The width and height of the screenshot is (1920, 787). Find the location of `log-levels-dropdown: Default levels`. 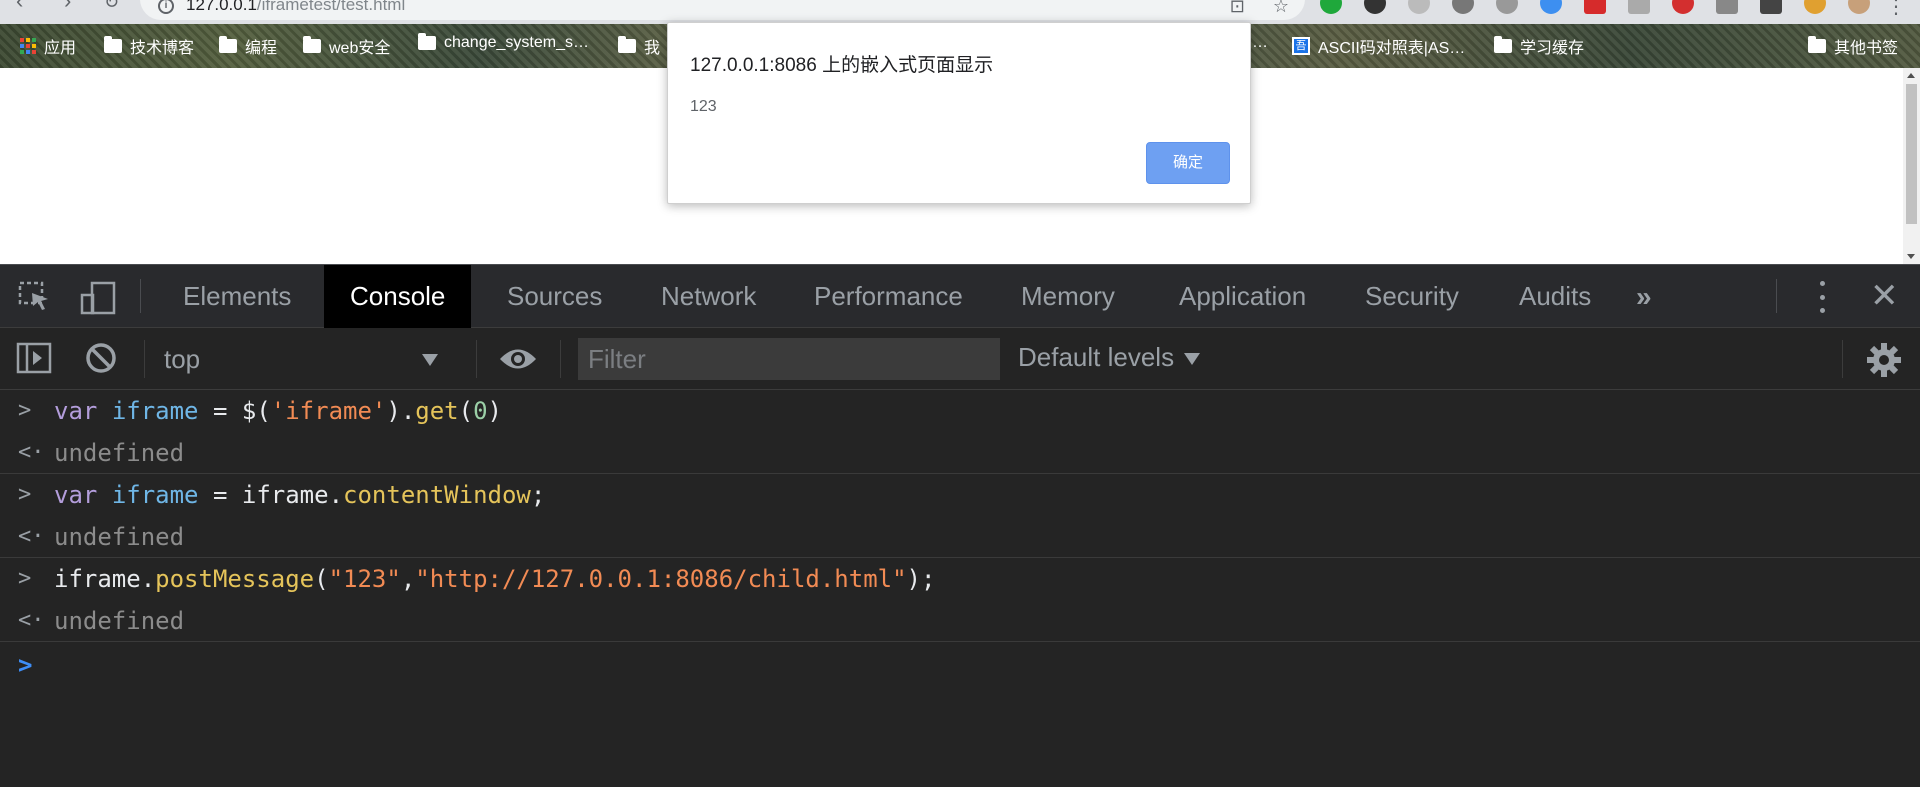

log-levels-dropdown: Default levels is located at coordinates (1109, 357).